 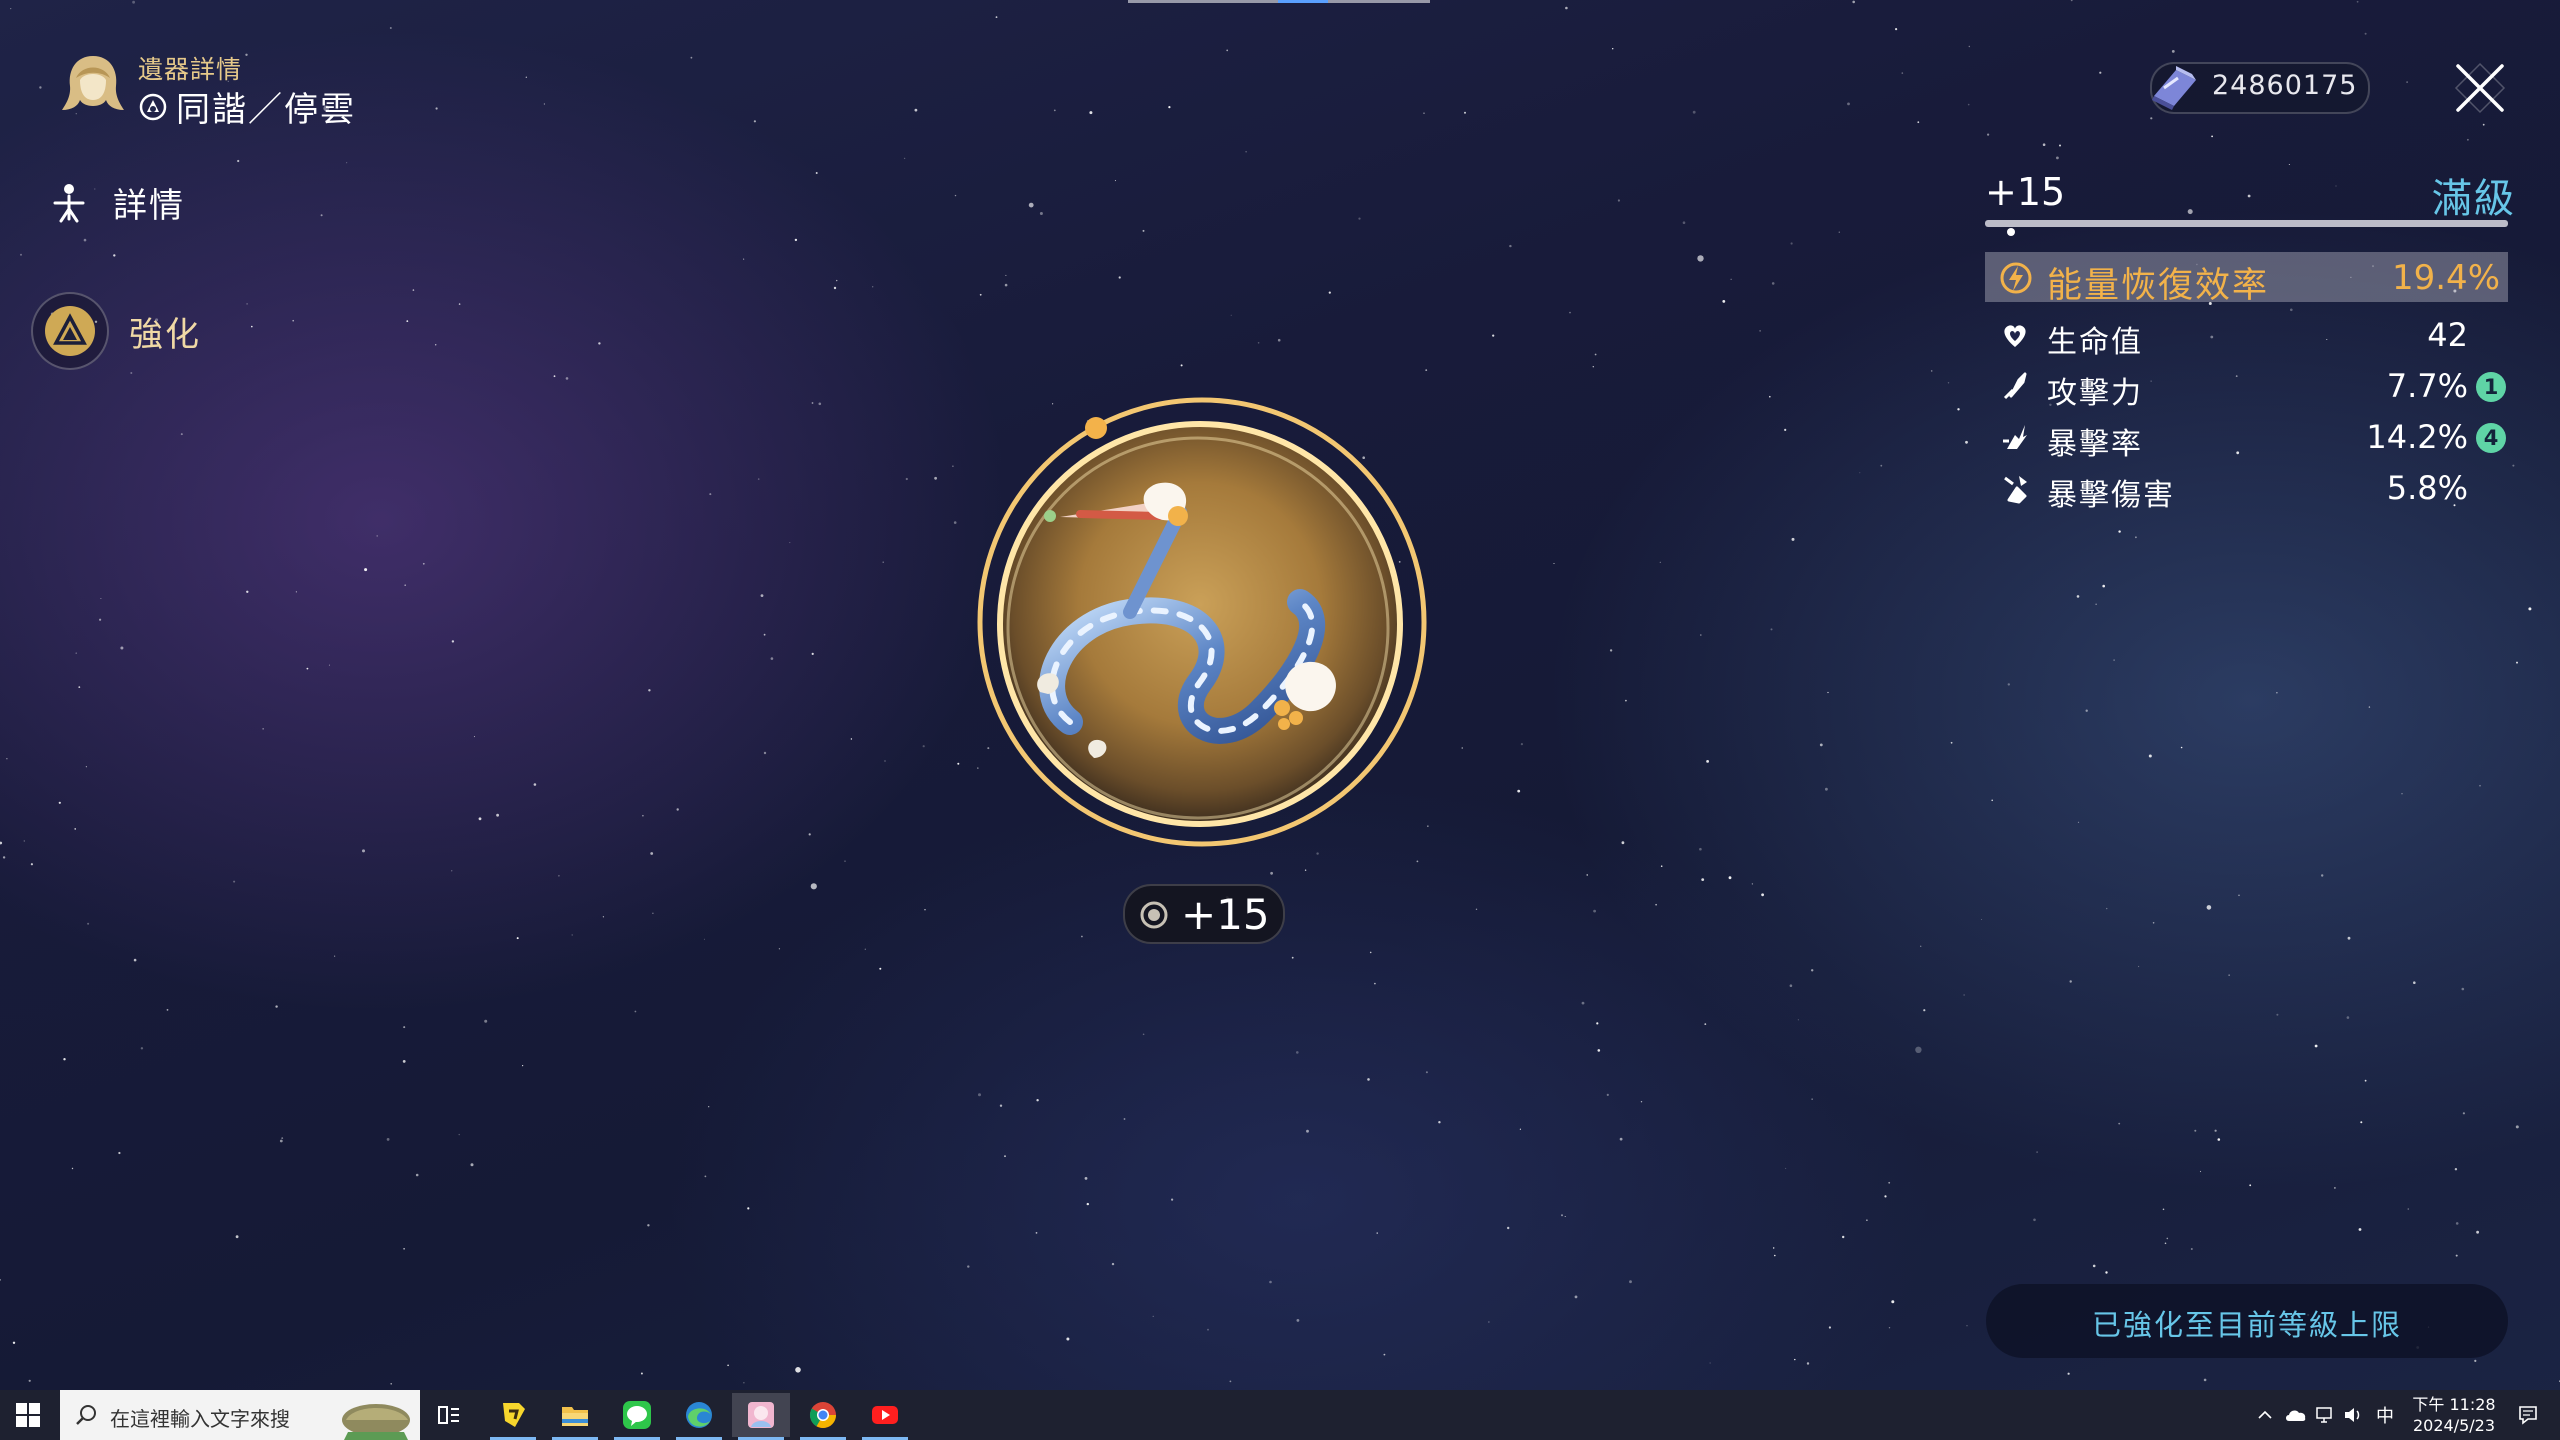 What do you see at coordinates (28, 1415) in the screenshot?
I see `windows-start-icon` at bounding box center [28, 1415].